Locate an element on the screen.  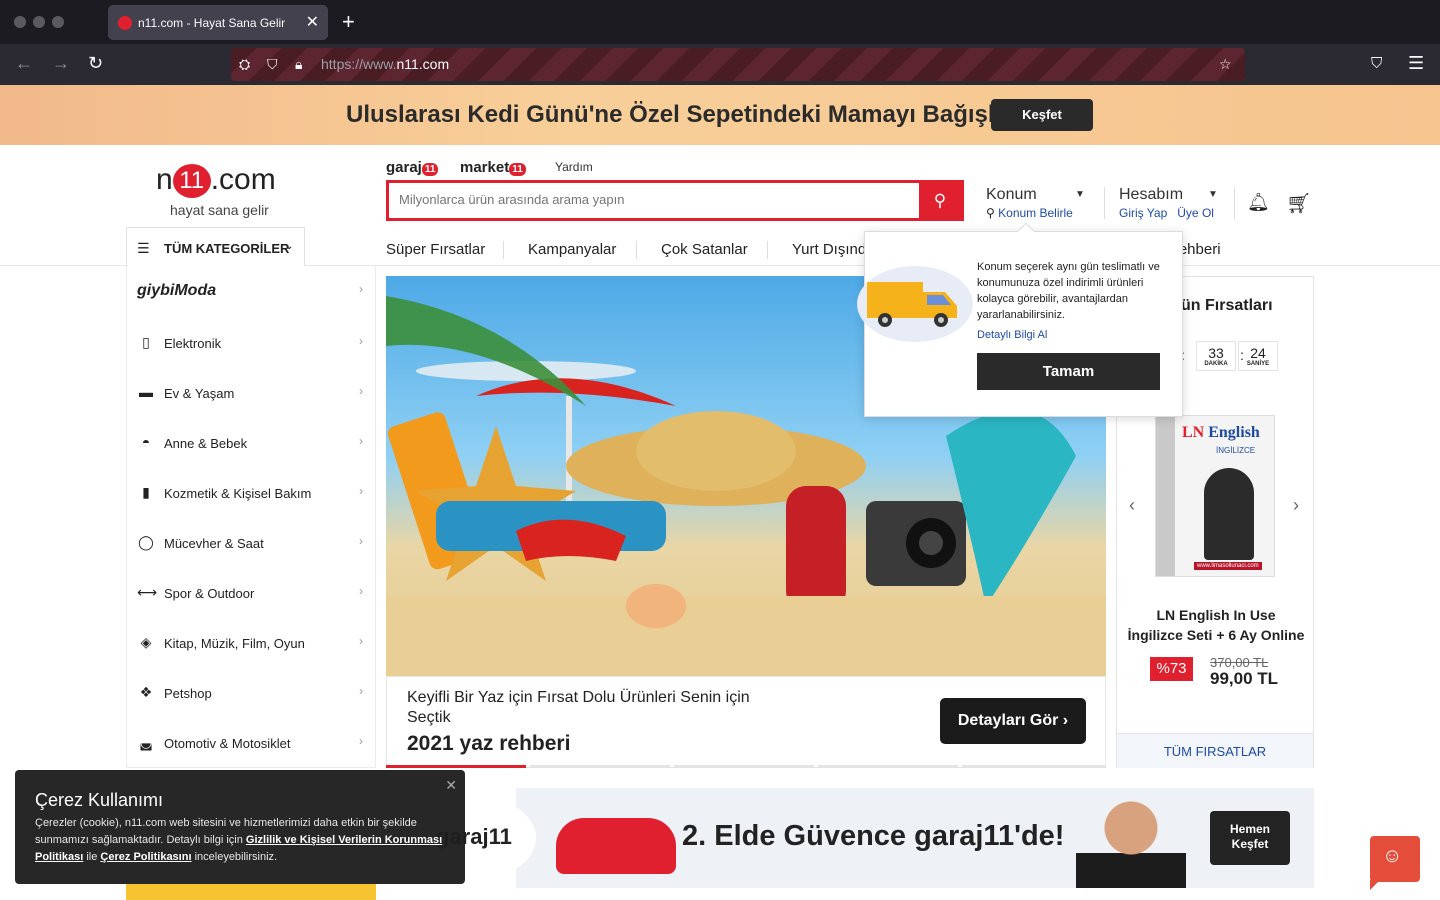
search-icon: ⚲ is located at coordinates (940, 200).